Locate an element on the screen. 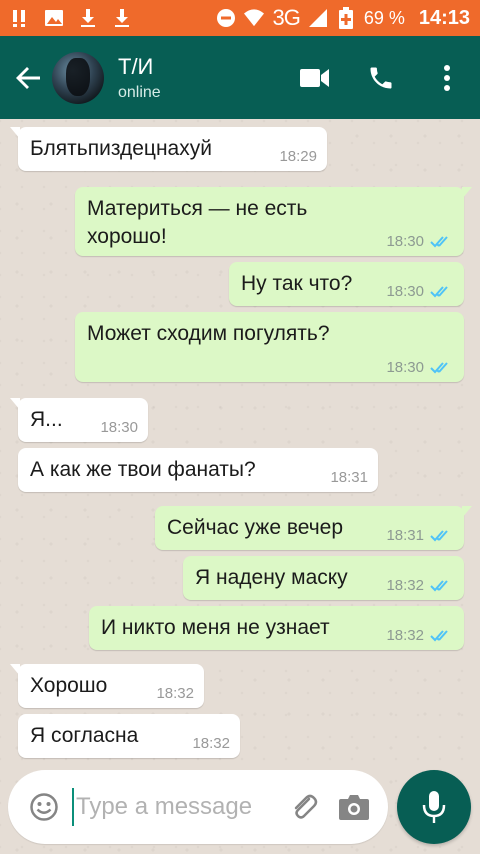 The image size is (480, 854). message-bubble: Я согласна 18:32 is located at coordinates (129, 736).